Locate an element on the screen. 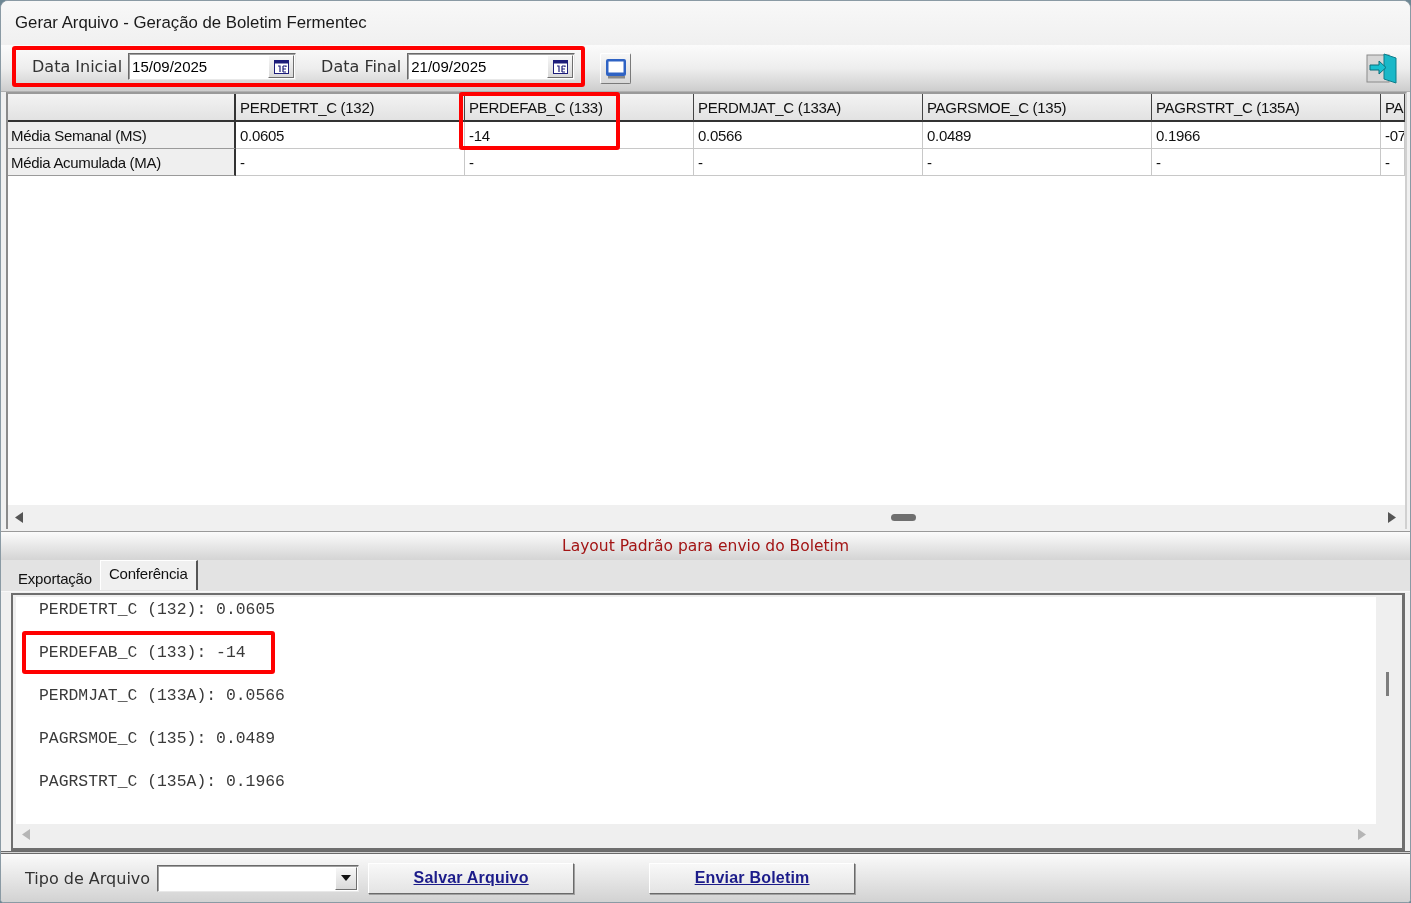  window-title: Gerar Arquivo - Geração de Boletim Fermentec is located at coordinates (191, 23).